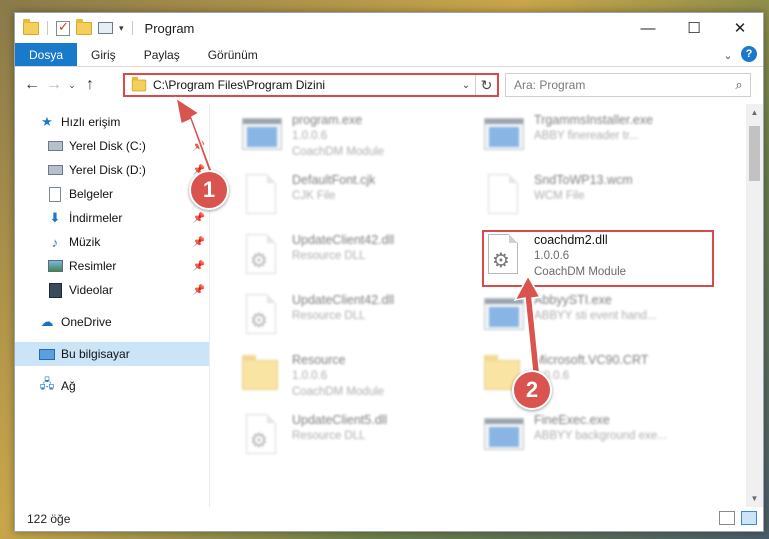 This screenshot has height=539, width=769. I want to click on file-name: TrgammsInstaller.exe, so click(594, 120).